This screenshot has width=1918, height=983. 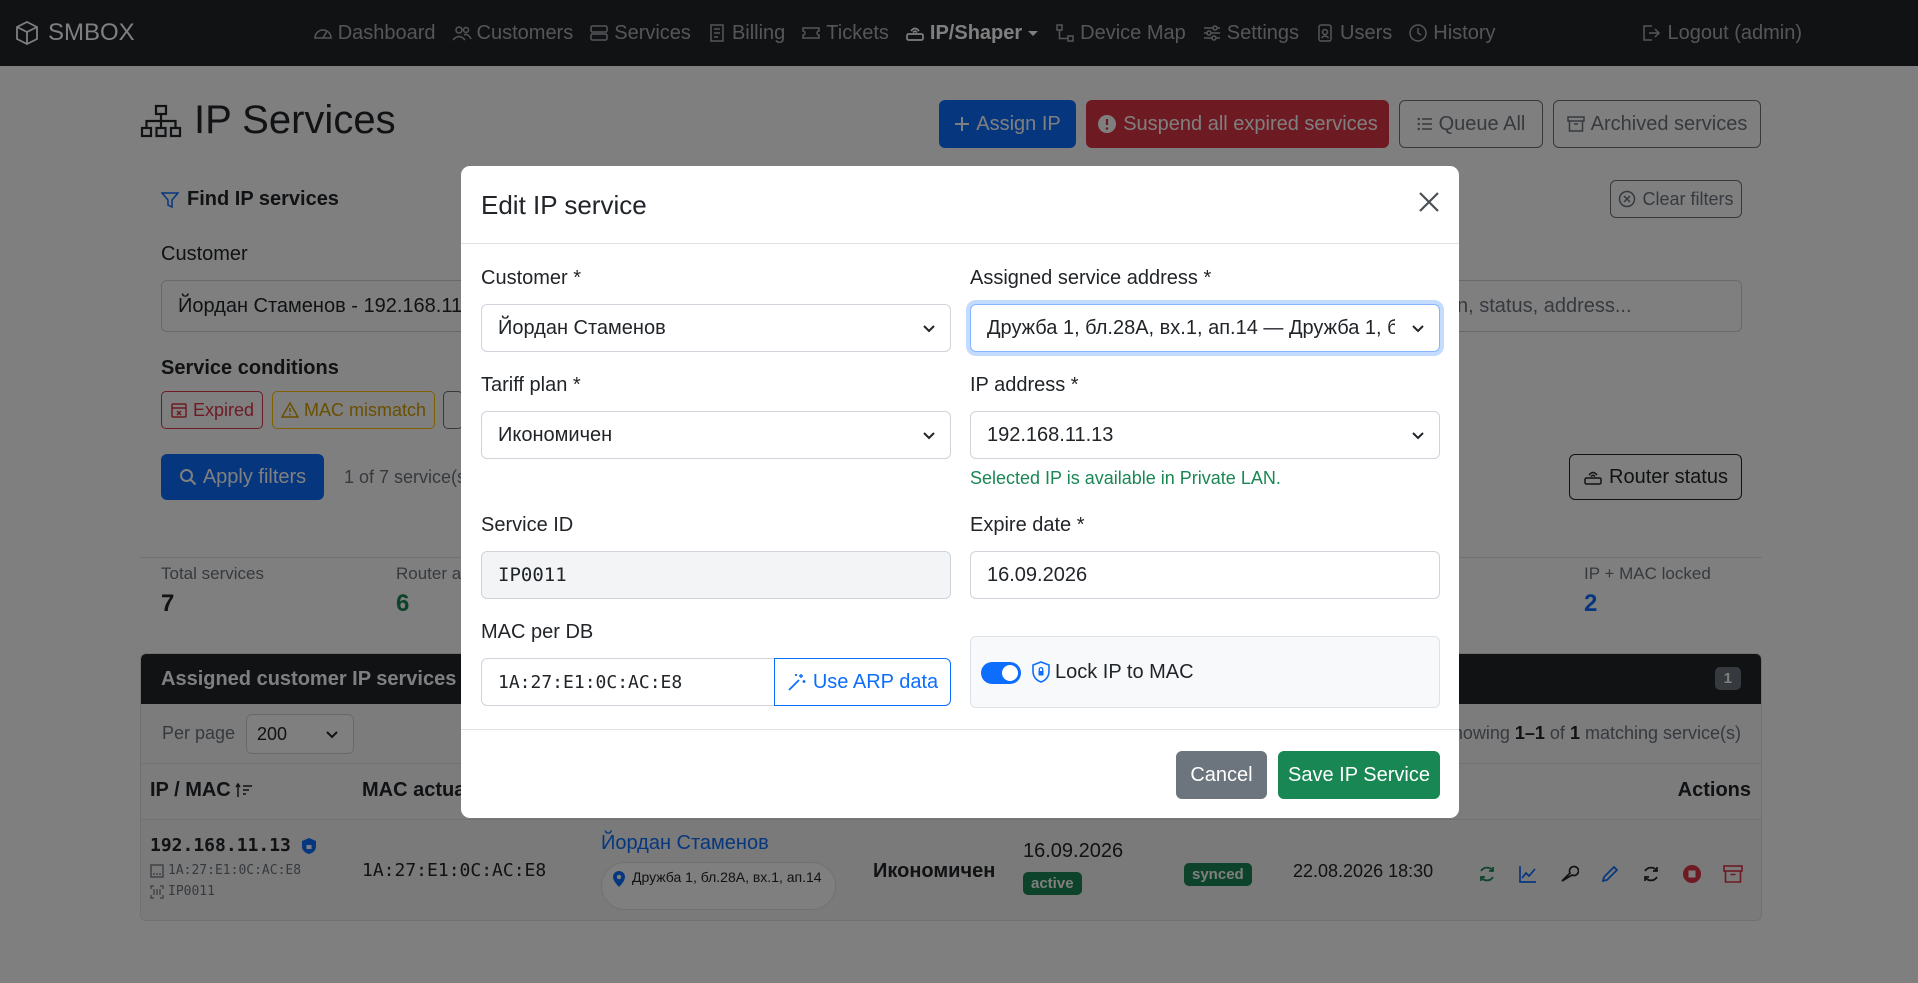 What do you see at coordinates (1205, 672) in the screenshot?
I see `lock-mac-box: Lock IP to MAC` at bounding box center [1205, 672].